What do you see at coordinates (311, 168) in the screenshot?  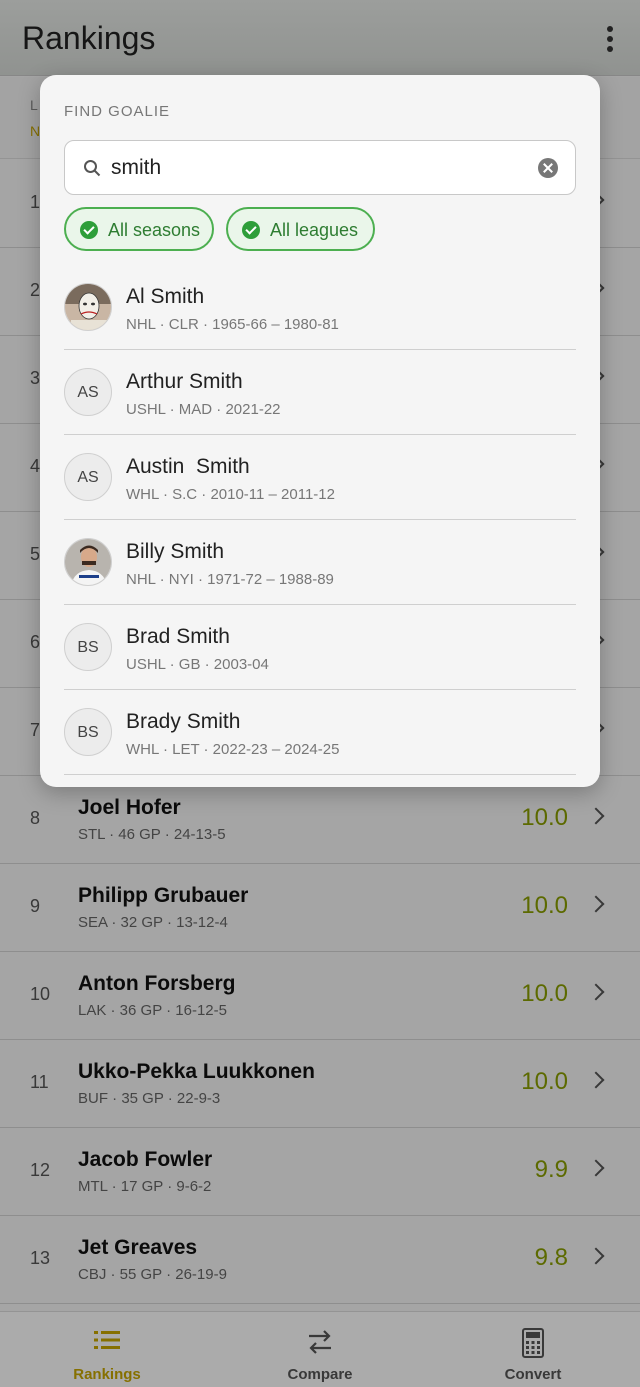 I see `search-input` at bounding box center [311, 168].